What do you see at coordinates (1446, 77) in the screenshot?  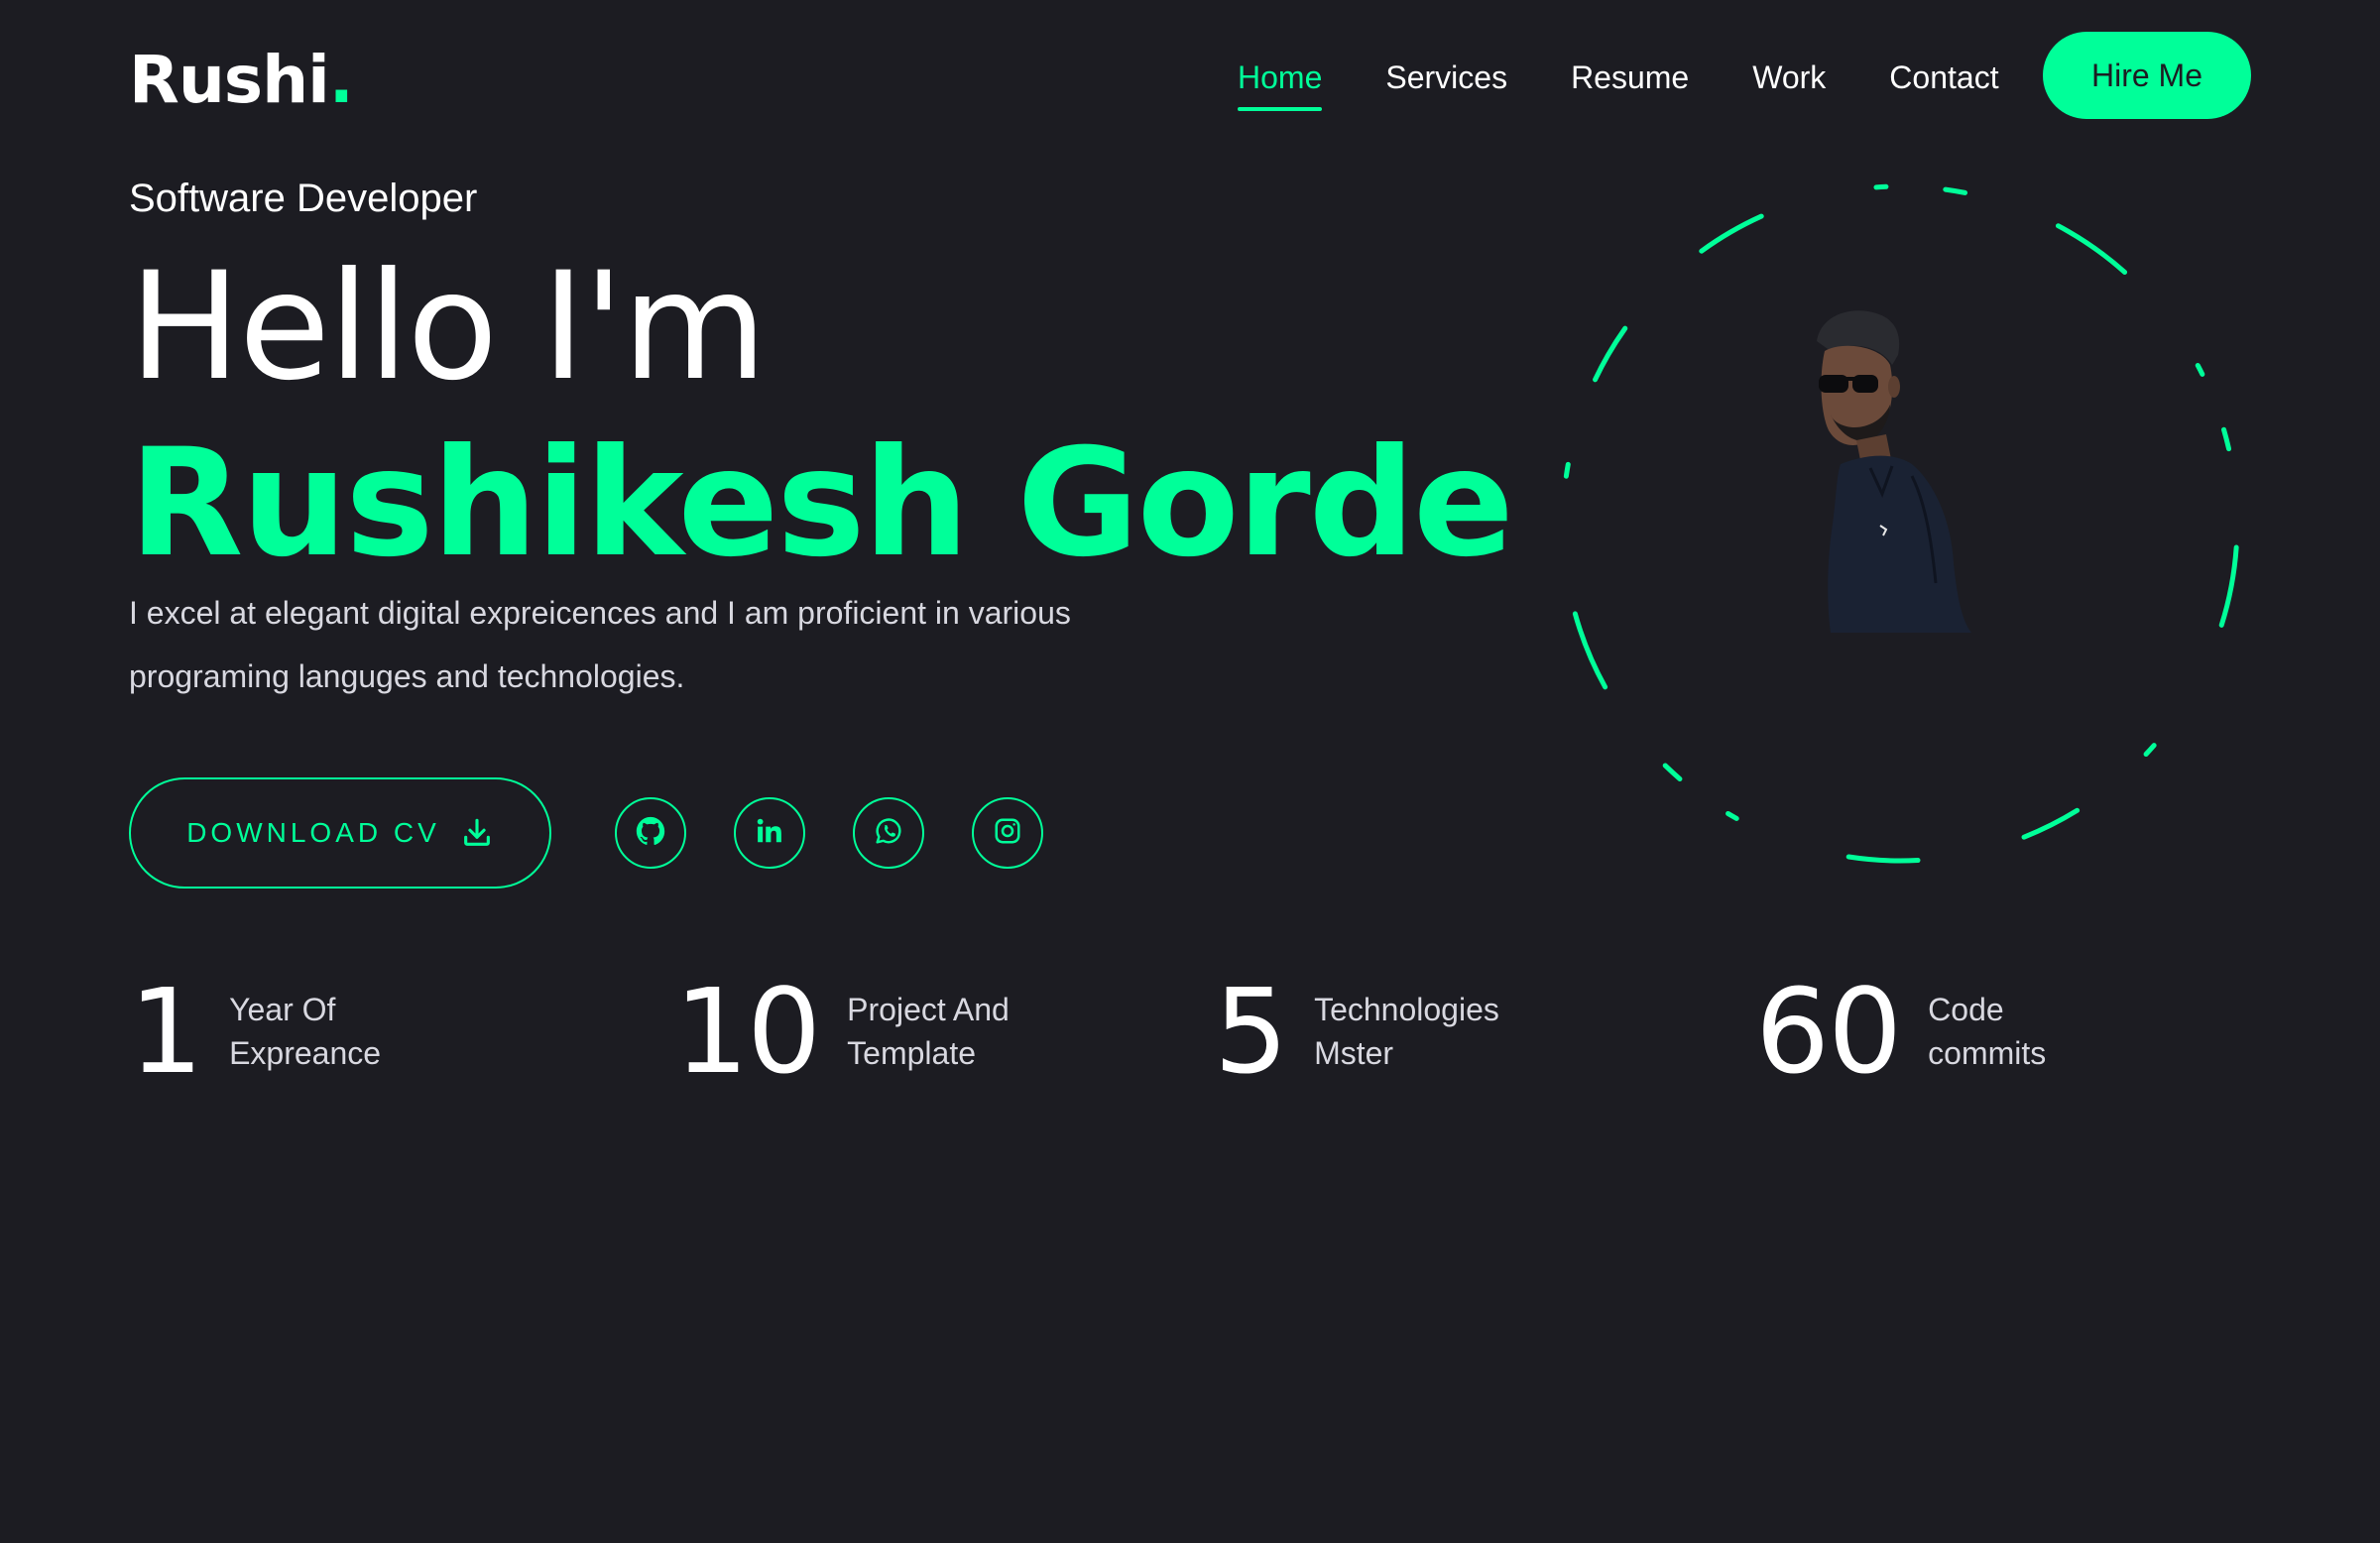 I see `nav-item-services: Services` at bounding box center [1446, 77].